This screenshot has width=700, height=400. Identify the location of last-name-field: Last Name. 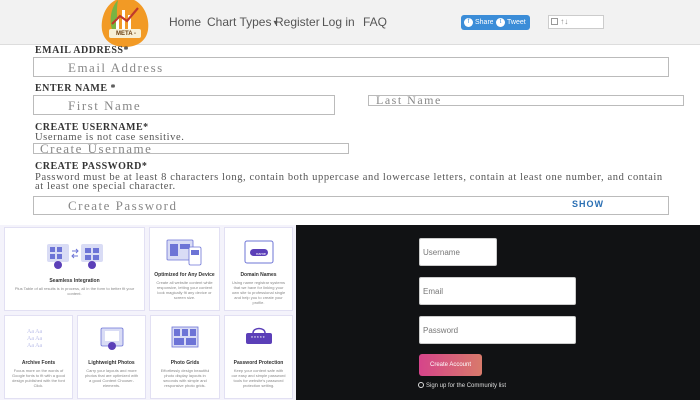
(526, 100).